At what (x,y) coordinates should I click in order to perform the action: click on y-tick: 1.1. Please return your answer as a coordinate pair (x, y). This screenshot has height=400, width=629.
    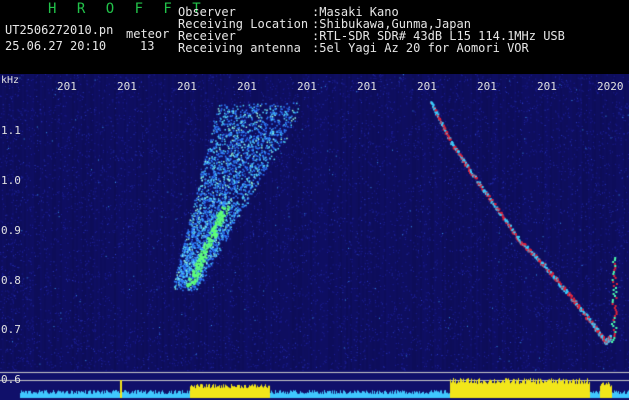
    Looking at the image, I should click on (11, 130).